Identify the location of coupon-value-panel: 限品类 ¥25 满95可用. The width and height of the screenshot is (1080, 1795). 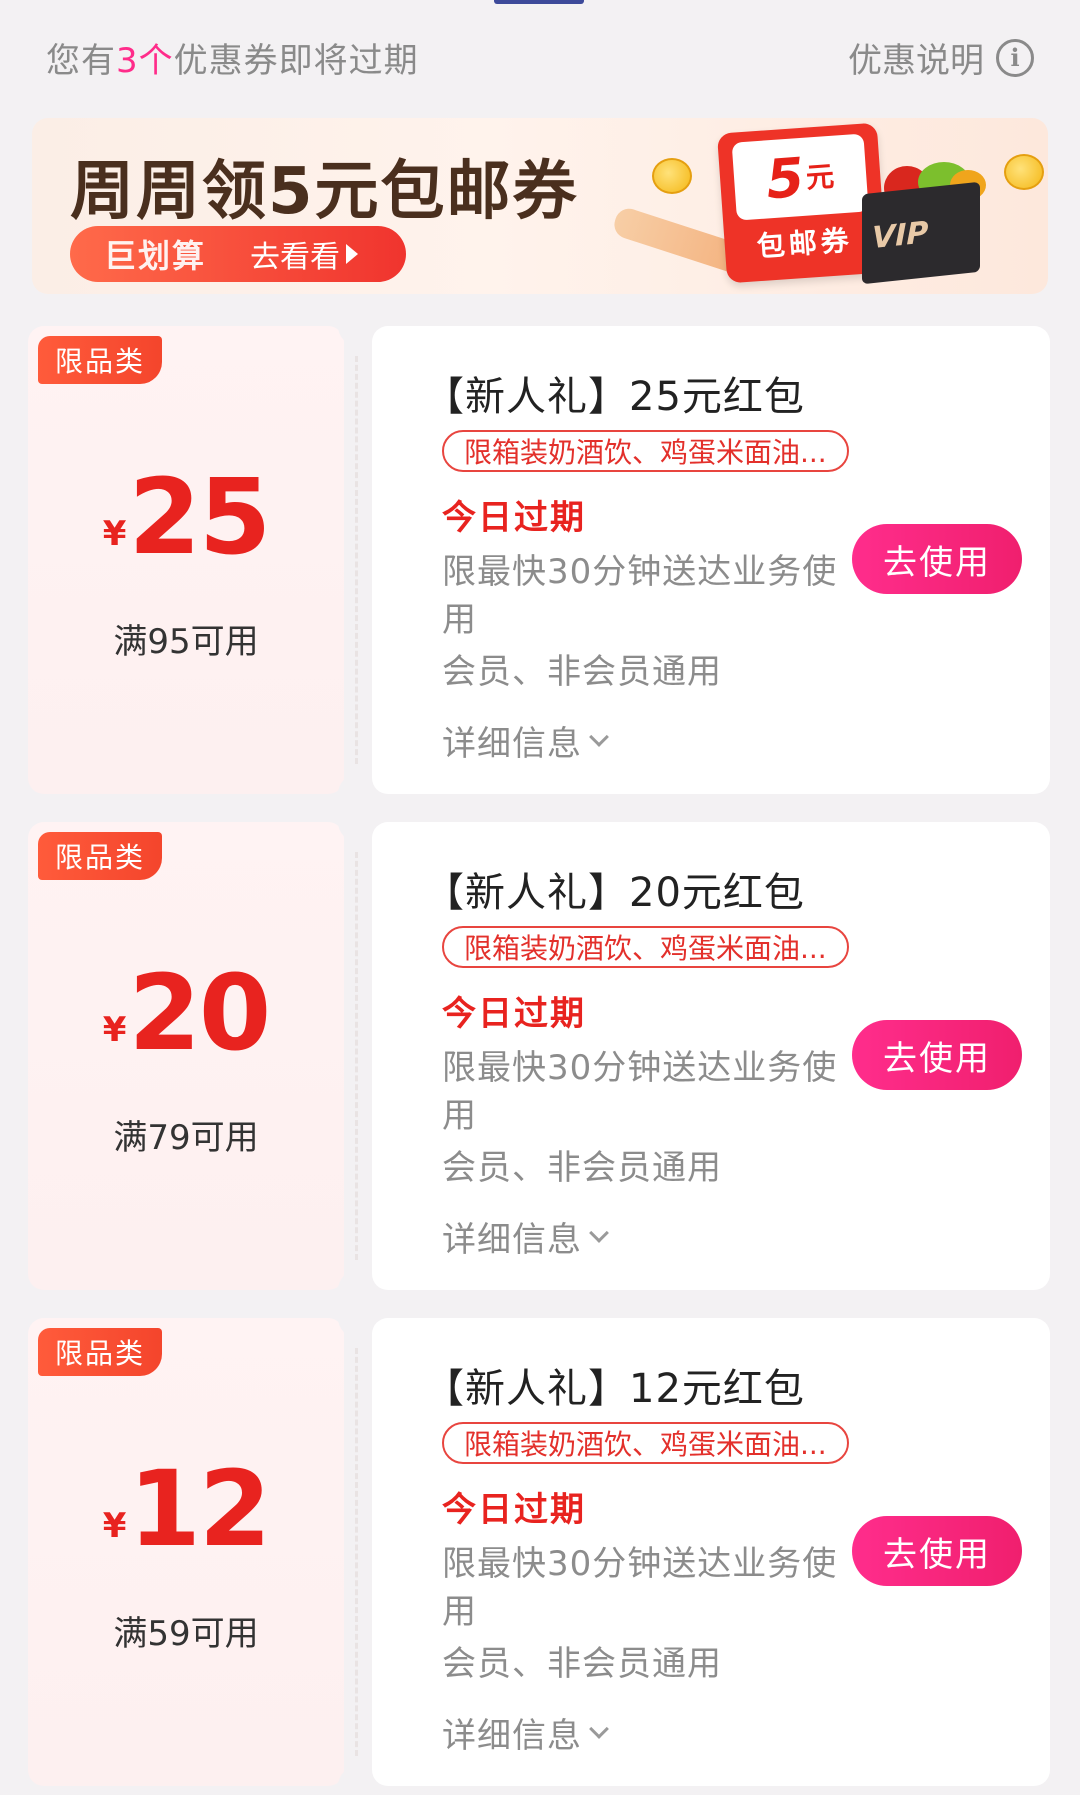
(186, 560).